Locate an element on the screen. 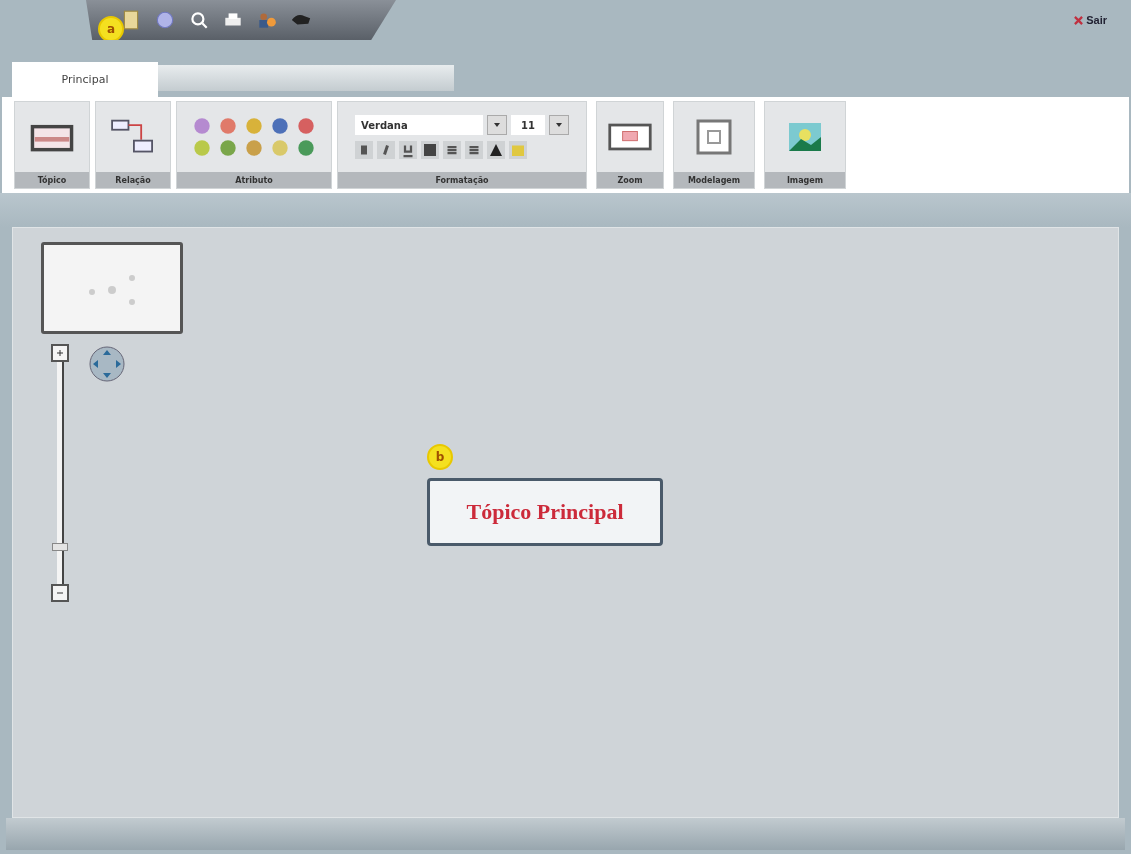  overview-thumbnail is located at coordinates (112, 288).